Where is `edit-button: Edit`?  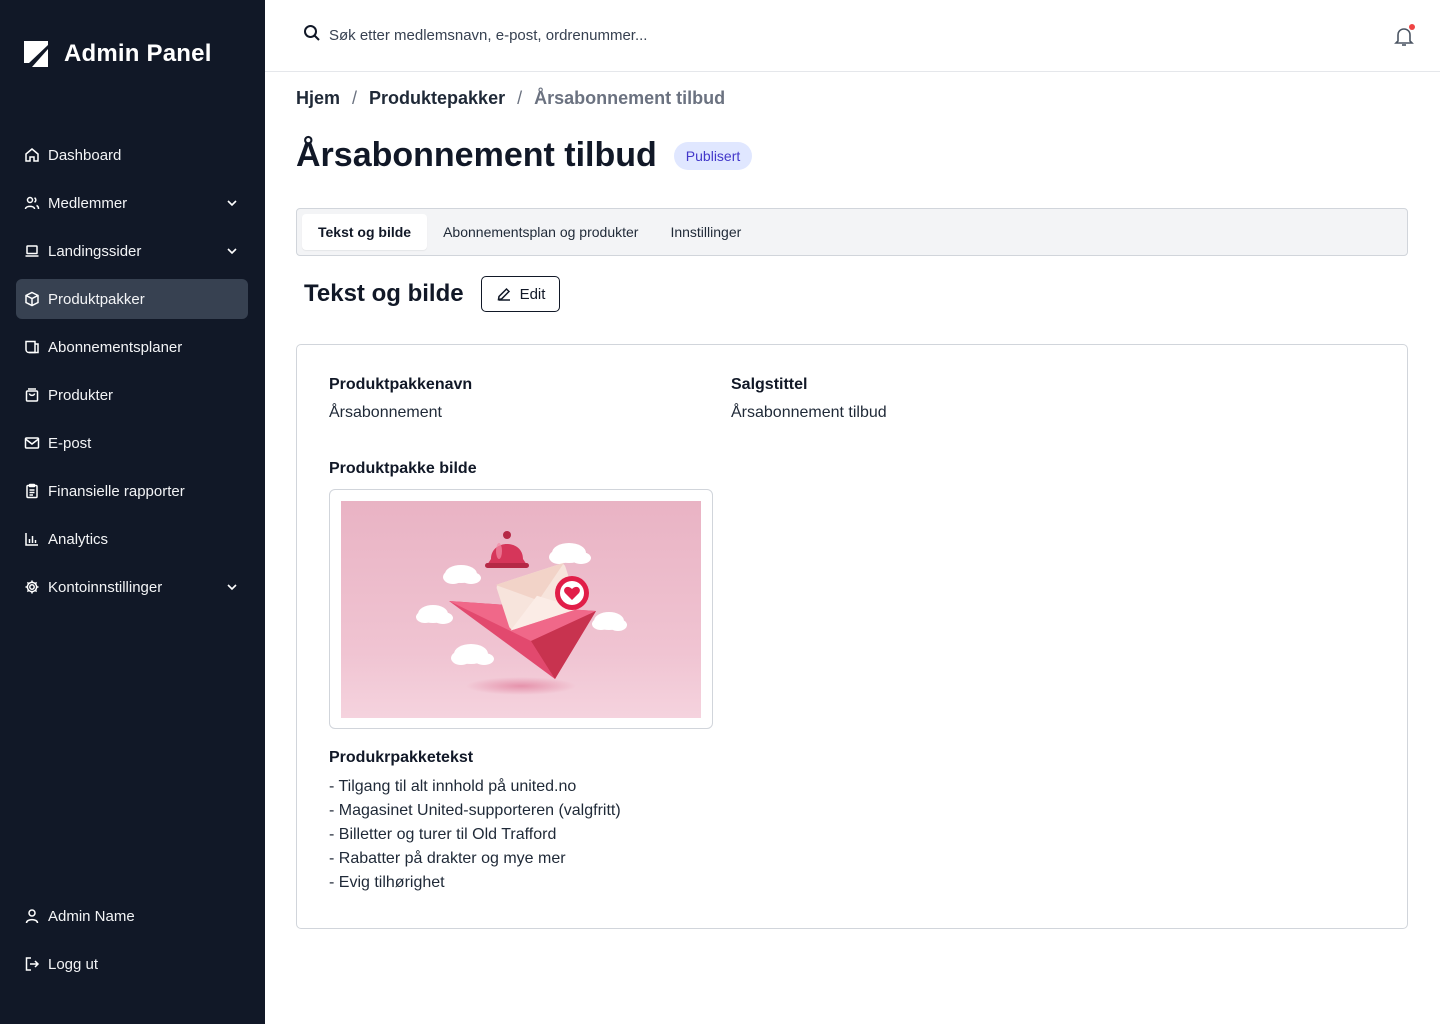 edit-button: Edit is located at coordinates (520, 294).